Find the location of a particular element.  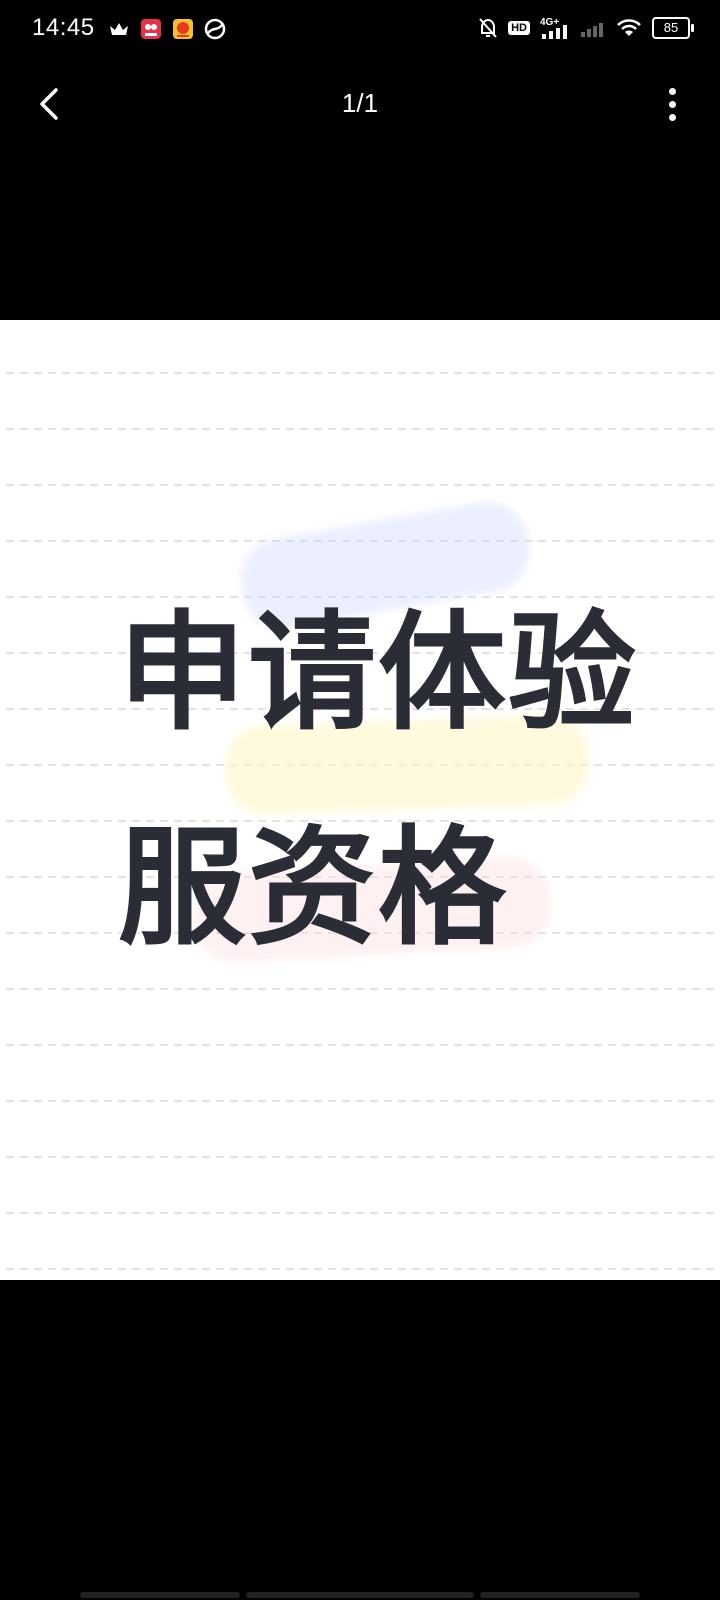

hd-icon: HD is located at coordinates (519, 28).